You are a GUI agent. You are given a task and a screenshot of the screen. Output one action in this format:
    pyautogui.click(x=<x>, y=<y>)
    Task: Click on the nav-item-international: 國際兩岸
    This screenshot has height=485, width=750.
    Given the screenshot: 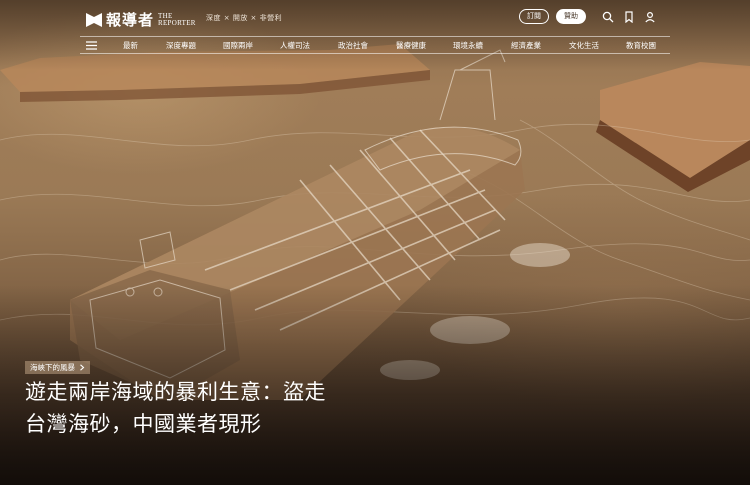 What is the action you would take?
    pyautogui.click(x=238, y=45)
    